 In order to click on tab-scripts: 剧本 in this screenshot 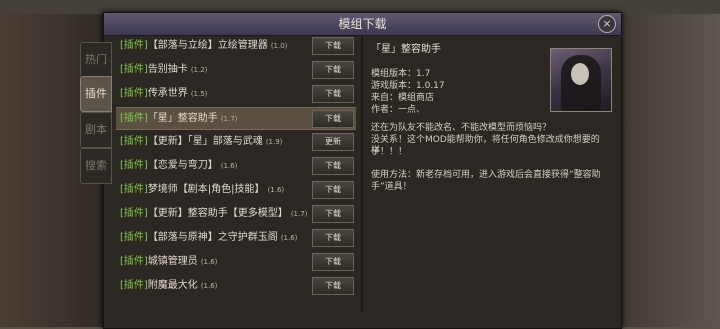, I will do `click(96, 130)`.